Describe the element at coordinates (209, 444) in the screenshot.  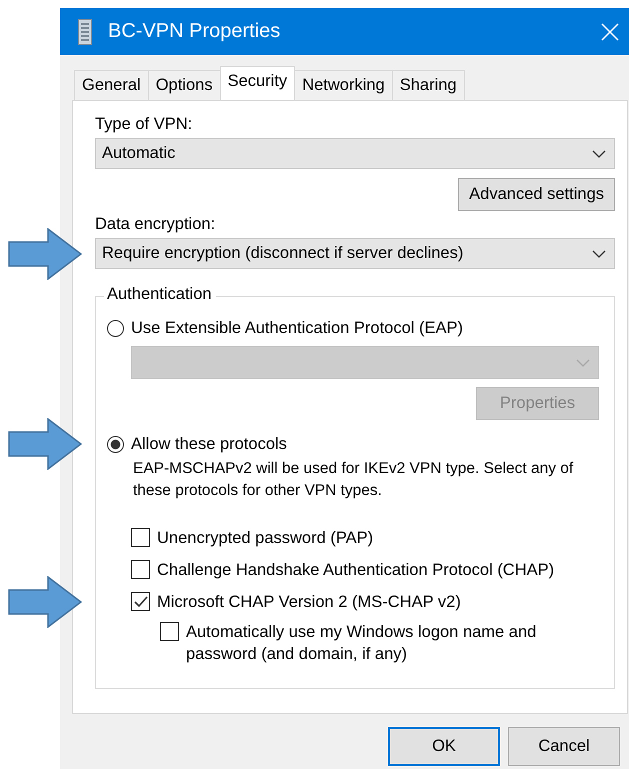
I see `radio-label: Allow these protocols` at that location.